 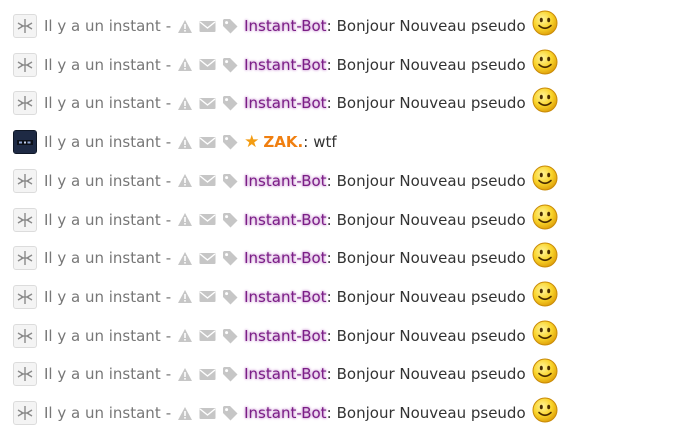 What do you see at coordinates (283, 142) in the screenshot?
I see `message-author: ZAK.` at bounding box center [283, 142].